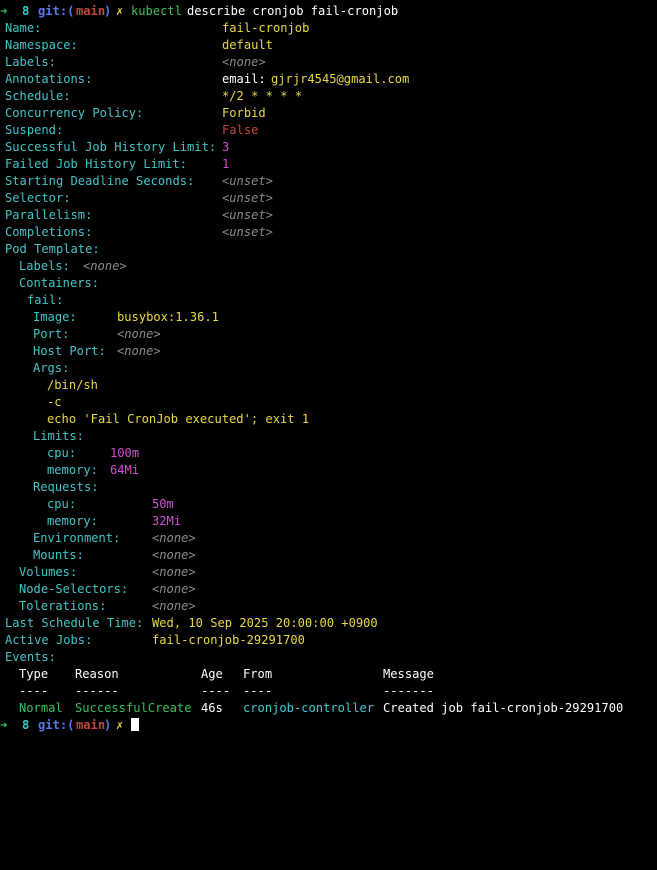 This screenshot has height=870, width=657. Describe the element at coordinates (328, 300) in the screenshot. I see `container-name: fail:` at that location.